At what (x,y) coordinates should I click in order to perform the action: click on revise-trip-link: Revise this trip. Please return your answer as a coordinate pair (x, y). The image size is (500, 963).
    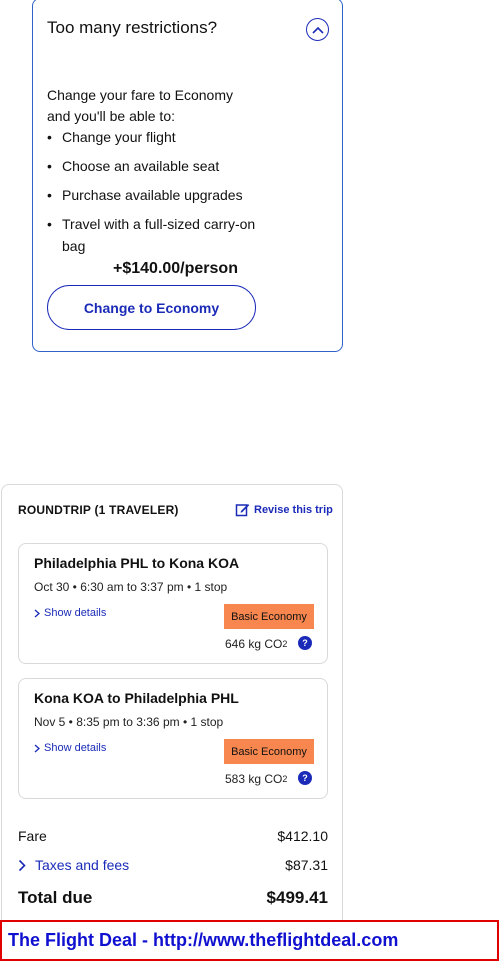
    Looking at the image, I should click on (284, 509).